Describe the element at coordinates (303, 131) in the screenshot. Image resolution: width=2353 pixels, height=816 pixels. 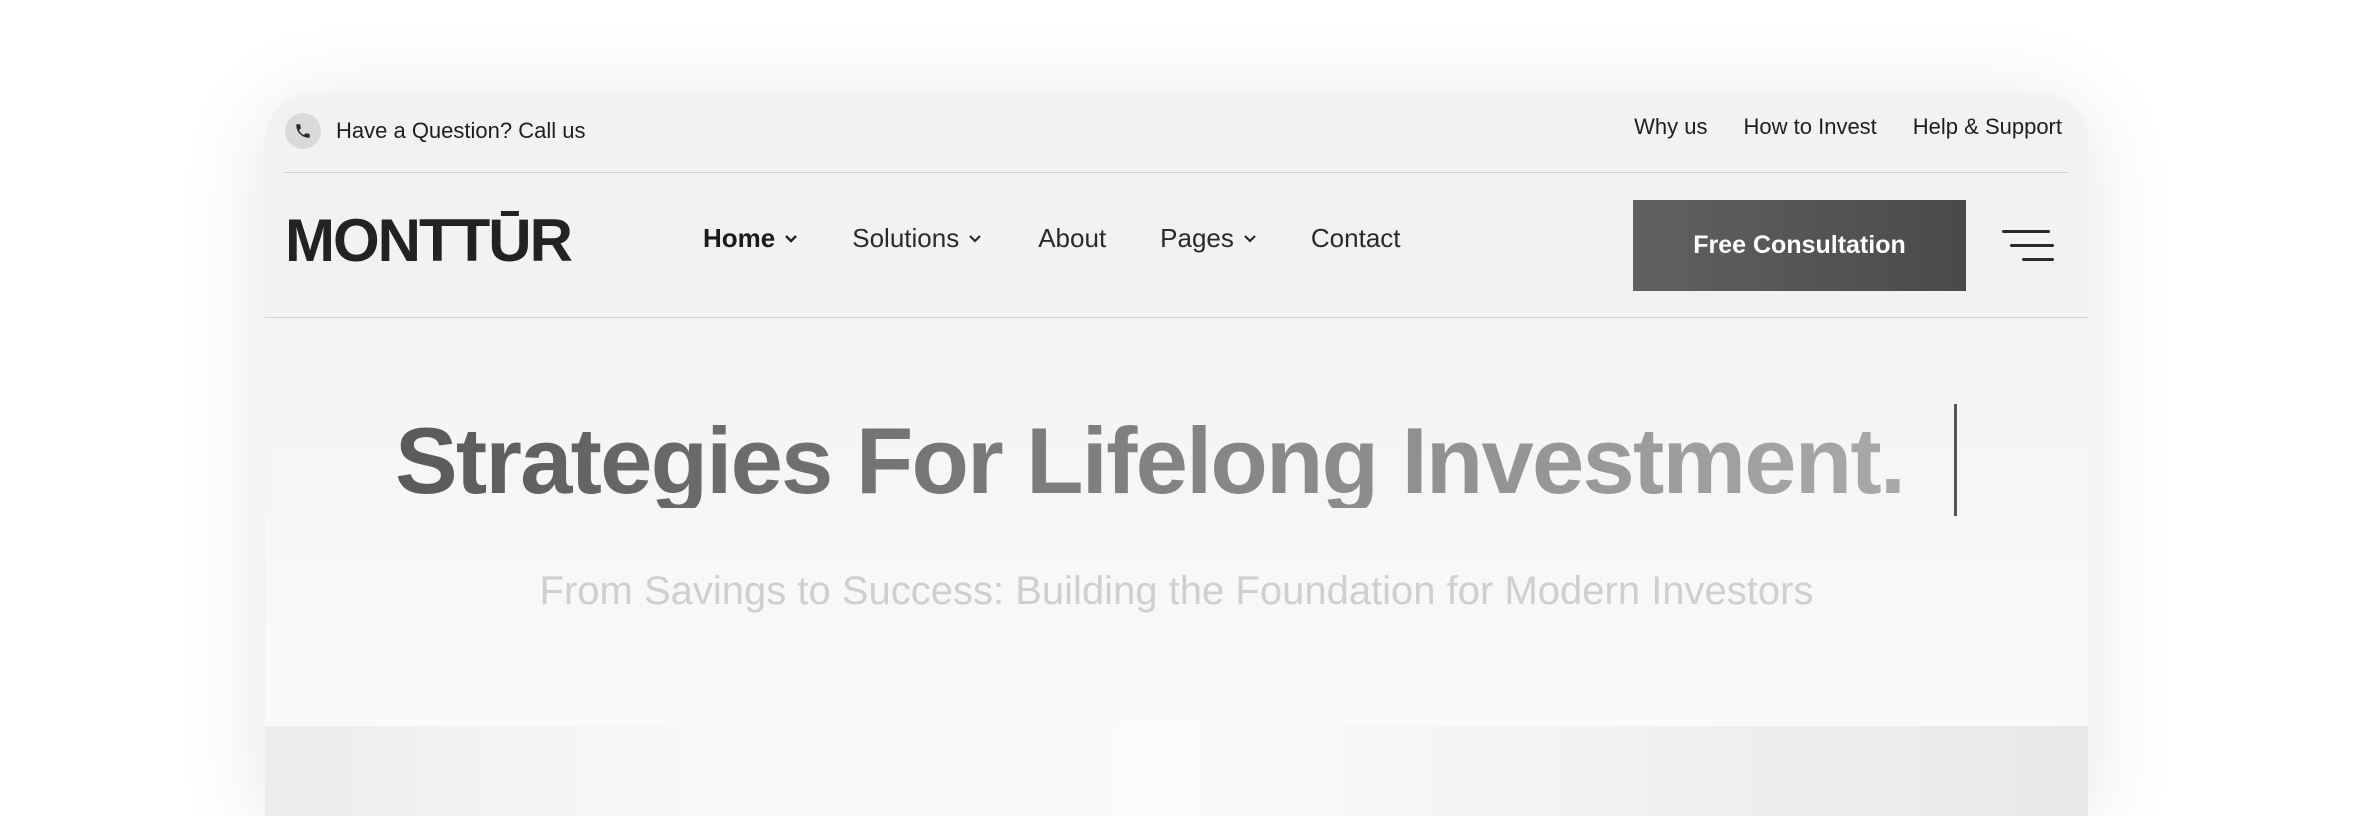
I see `phone-icon` at that location.